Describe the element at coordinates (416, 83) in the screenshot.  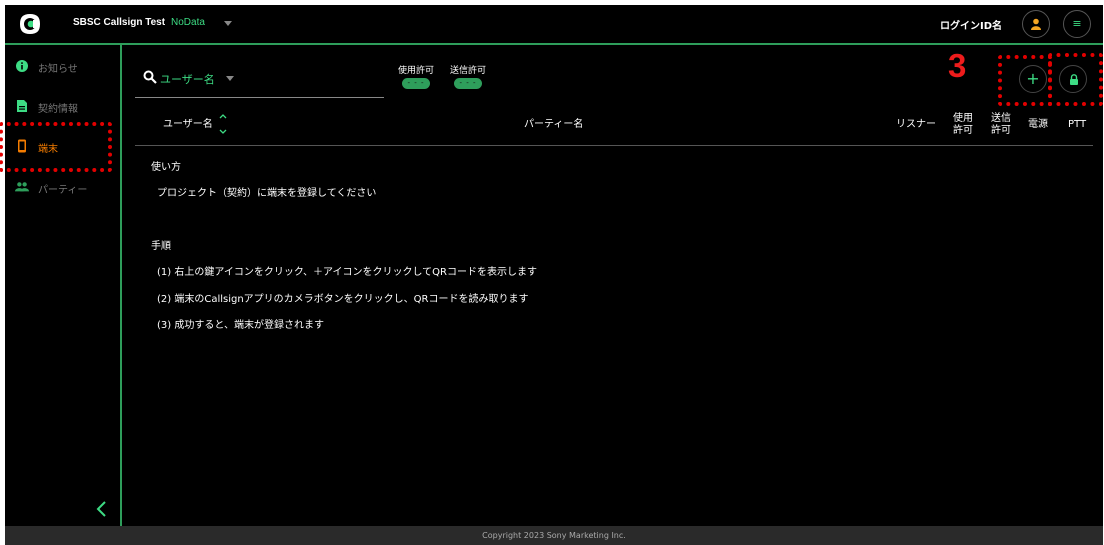
I see `use-permission-toggle: - - -` at that location.